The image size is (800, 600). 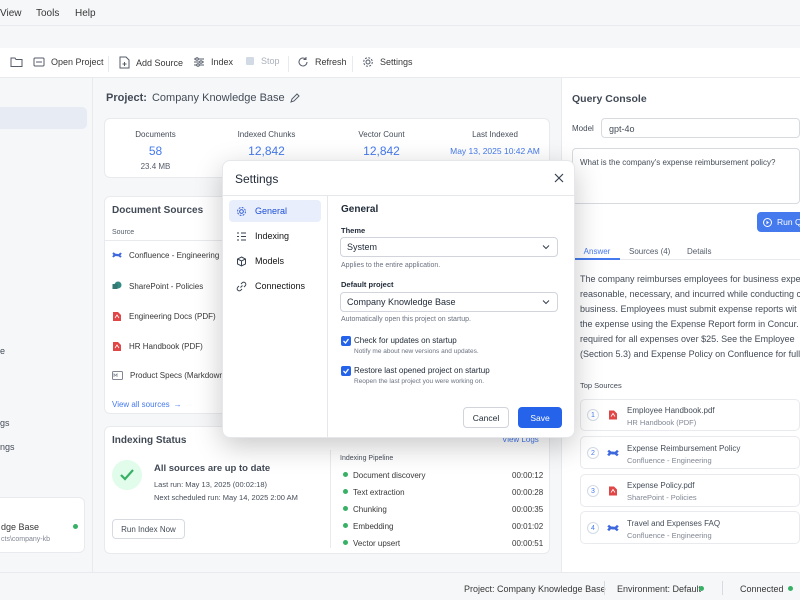 What do you see at coordinates (367, 284) in the screenshot?
I see `project-label: Default project` at bounding box center [367, 284].